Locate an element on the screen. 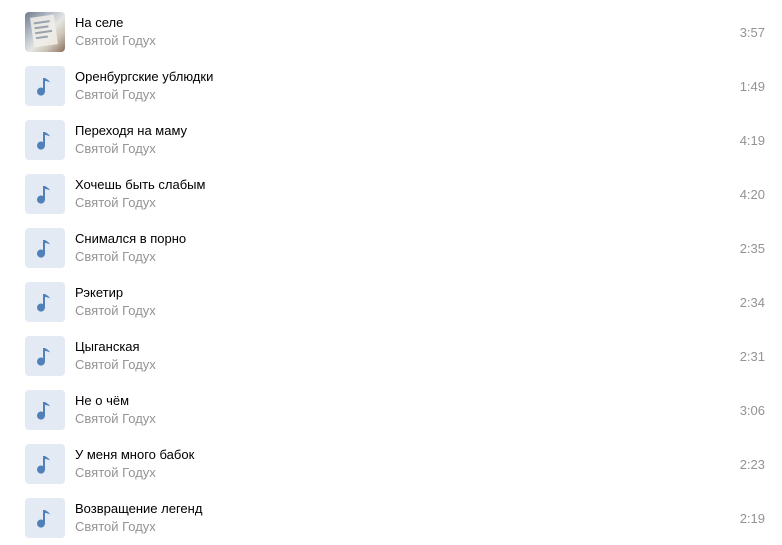 The image size is (782, 545). track-title: Оренбургские ублюдки is located at coordinates (144, 77).